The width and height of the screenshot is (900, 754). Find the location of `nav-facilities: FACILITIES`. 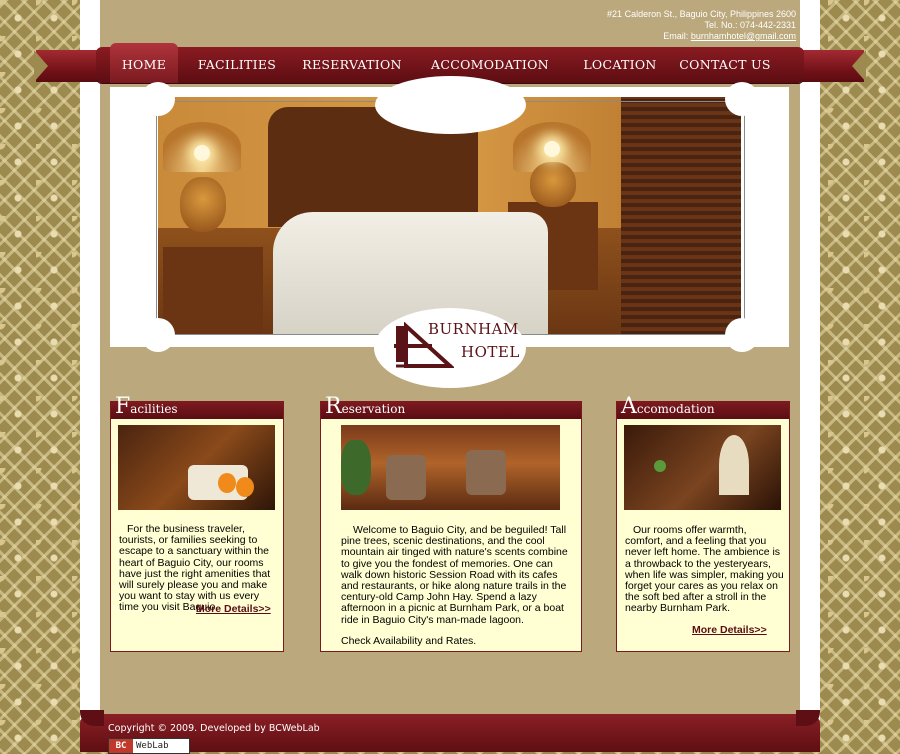

nav-facilities: FACILITIES is located at coordinates (237, 65).